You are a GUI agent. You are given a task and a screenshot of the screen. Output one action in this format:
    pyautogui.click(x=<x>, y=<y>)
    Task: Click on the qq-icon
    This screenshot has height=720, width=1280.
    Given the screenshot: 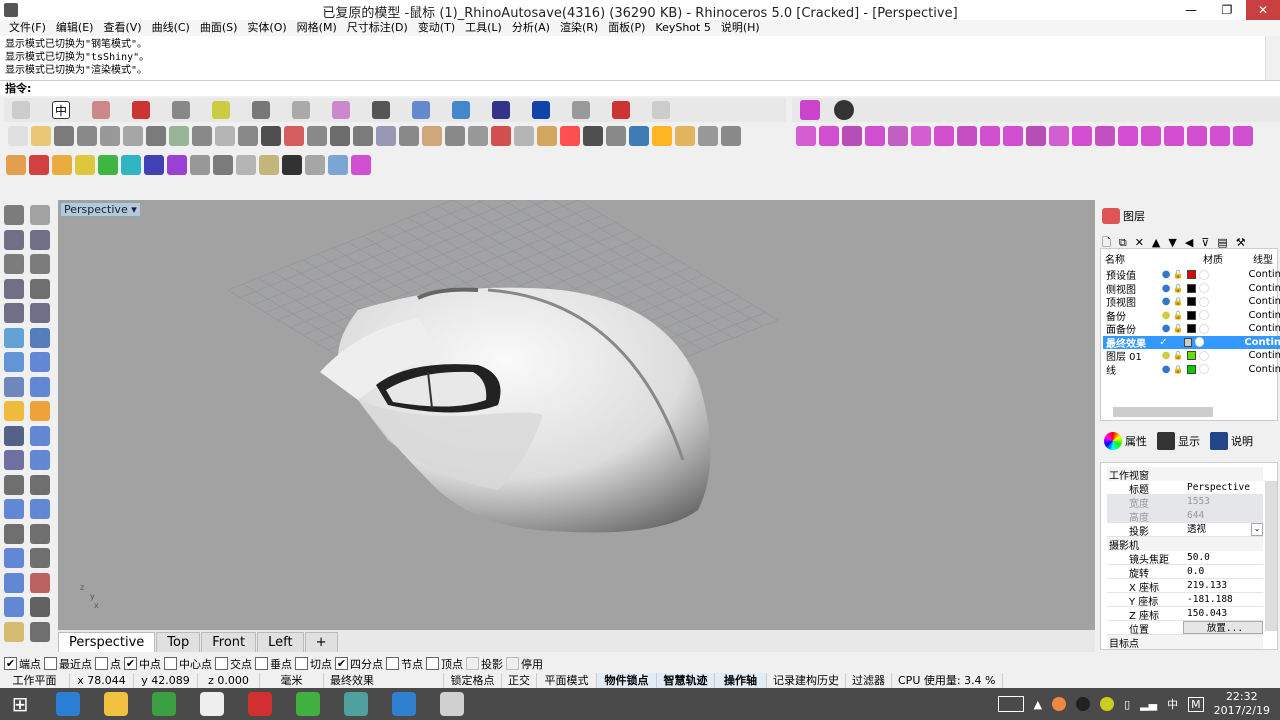 What is the action you would take?
    pyautogui.click(x=1083, y=704)
    